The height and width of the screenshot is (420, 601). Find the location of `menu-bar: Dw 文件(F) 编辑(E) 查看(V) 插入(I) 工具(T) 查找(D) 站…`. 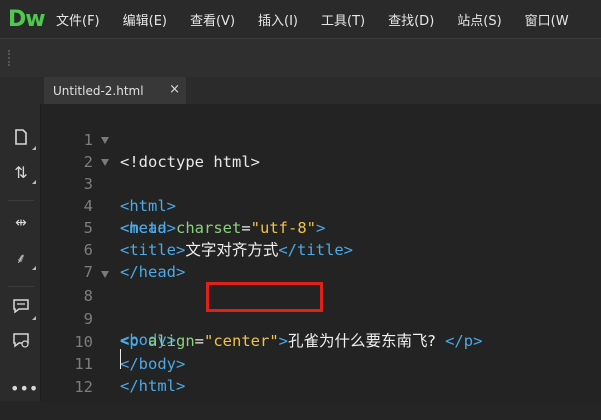

menu-bar: Dw 文件(F) 编辑(E) 查看(V) 插入(I) 工具(T) 查找(D) 站… is located at coordinates (300, 19).